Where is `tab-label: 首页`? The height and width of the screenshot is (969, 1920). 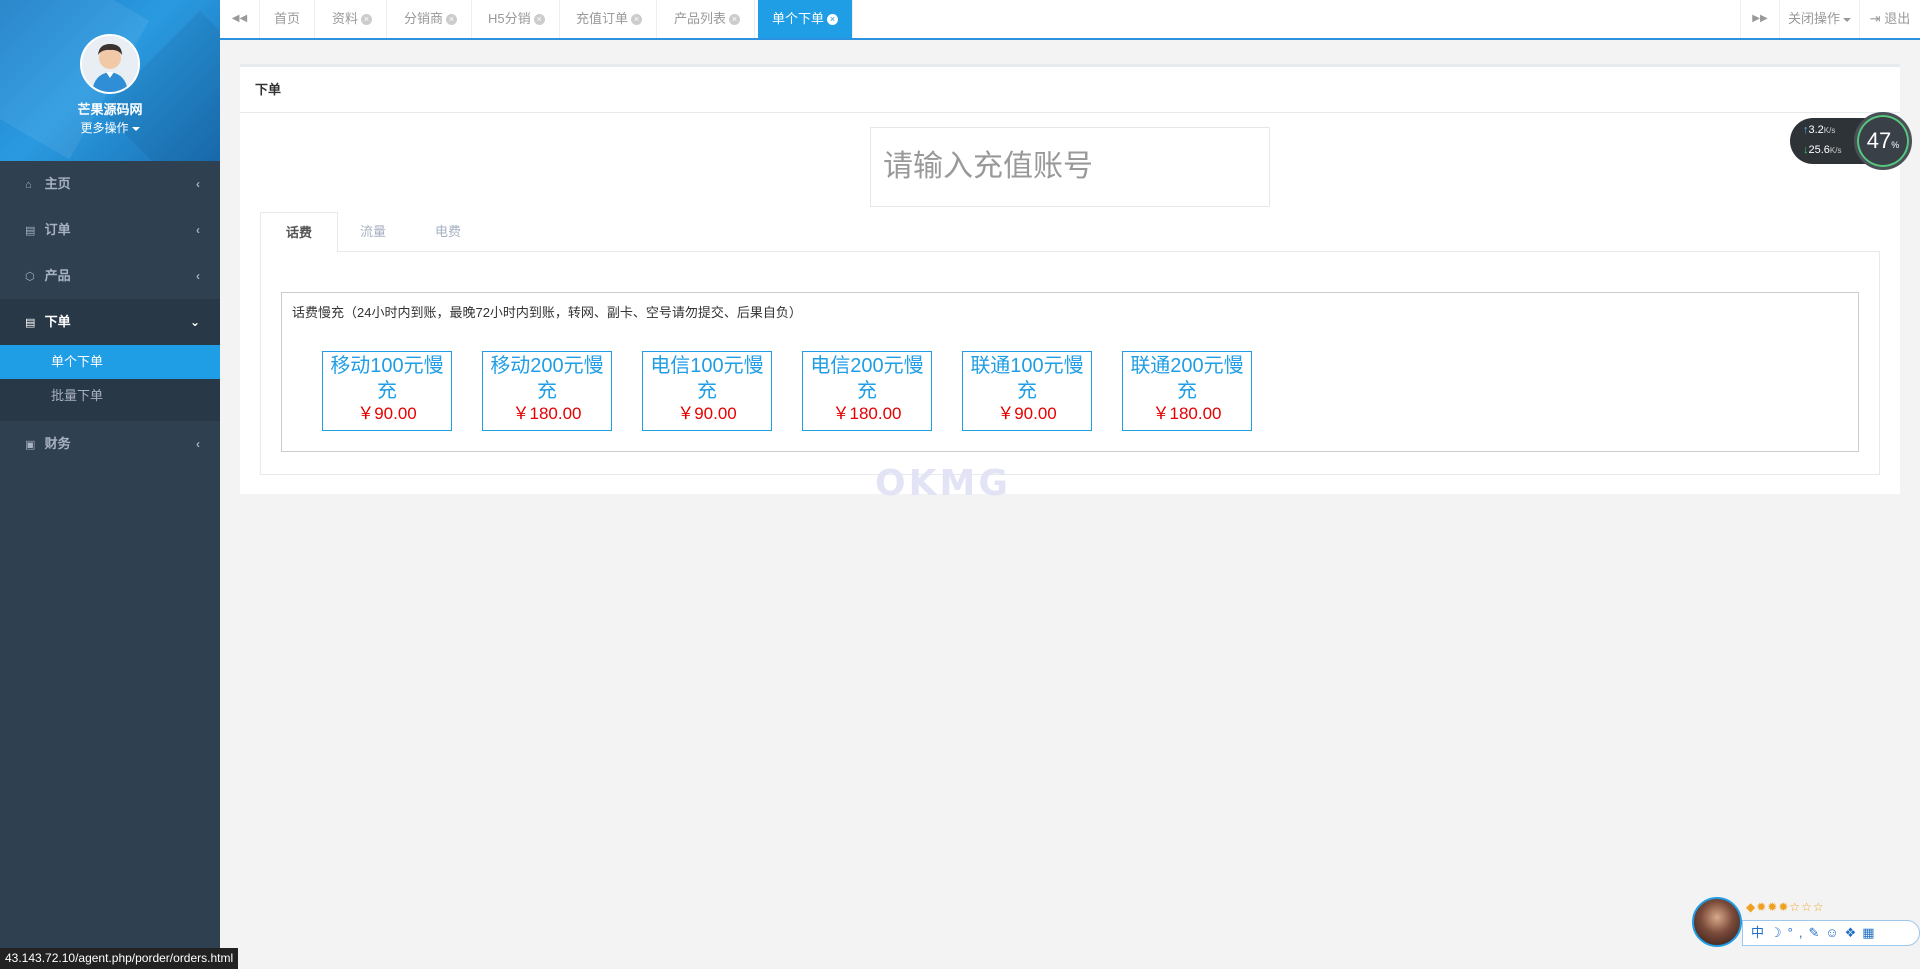 tab-label: 首页 is located at coordinates (287, 18).